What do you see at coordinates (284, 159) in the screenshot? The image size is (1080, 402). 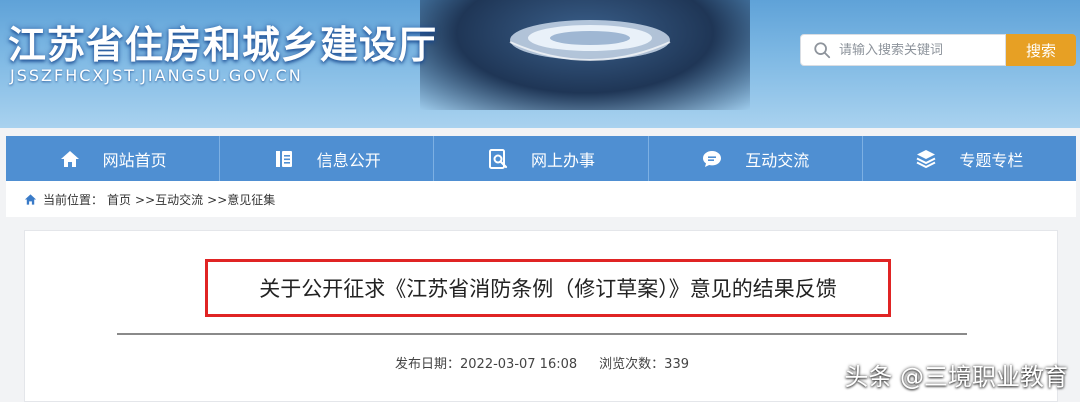 I see `document-icon` at bounding box center [284, 159].